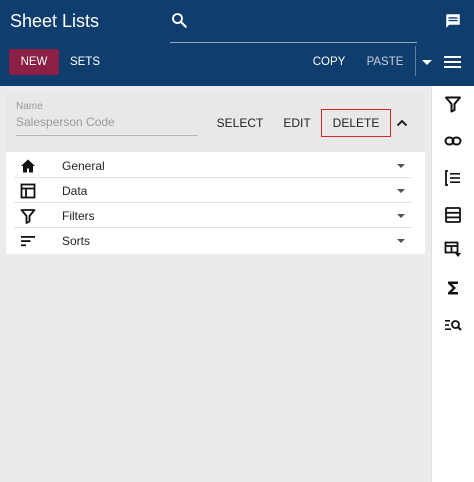 Image resolution: width=474 pixels, height=482 pixels. What do you see at coordinates (453, 288) in the screenshot?
I see `sigma-icon` at bounding box center [453, 288].